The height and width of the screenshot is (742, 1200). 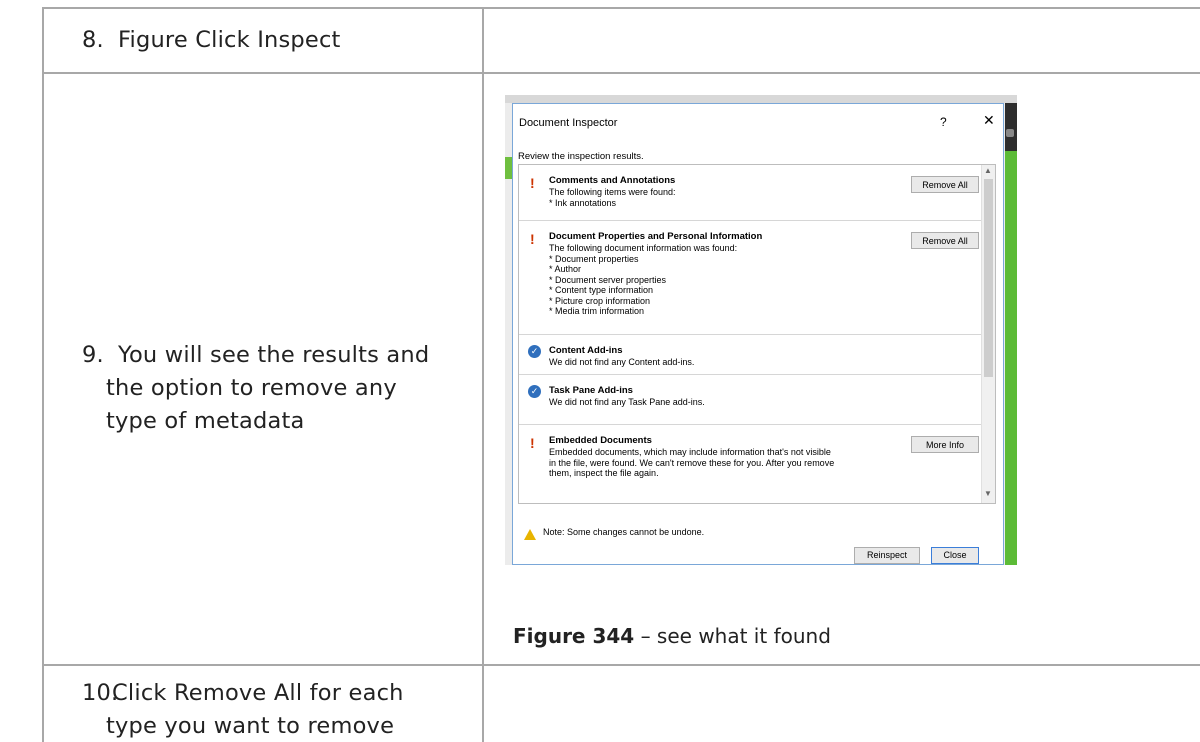 I want to click on dialog-subtitle: Review the inspection results., so click(x=581, y=156).